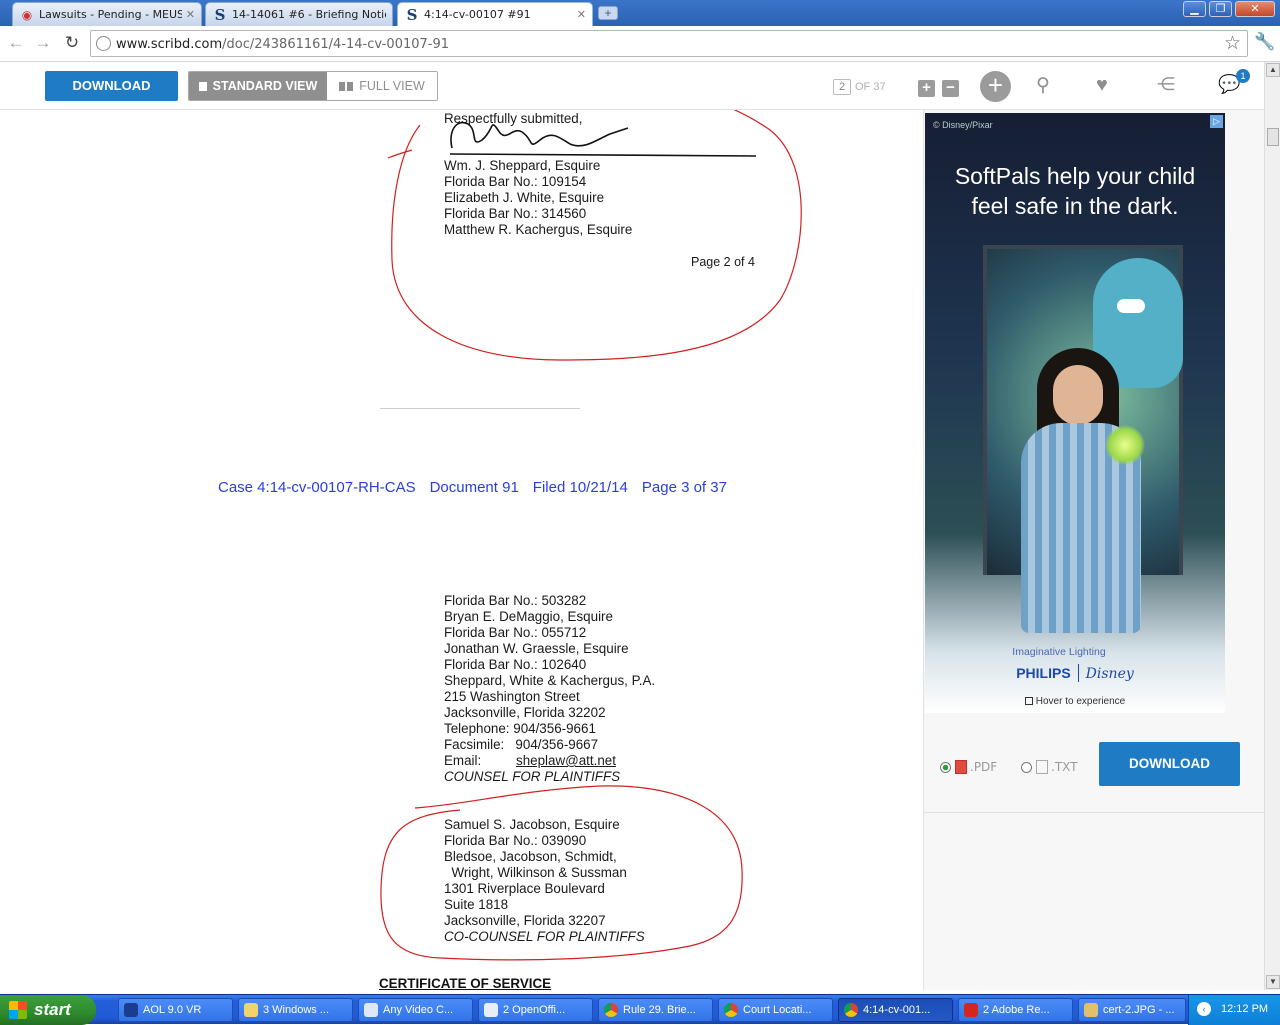  I want to click on ad-brand-logos: PHILIPS Disney, so click(1075, 673).